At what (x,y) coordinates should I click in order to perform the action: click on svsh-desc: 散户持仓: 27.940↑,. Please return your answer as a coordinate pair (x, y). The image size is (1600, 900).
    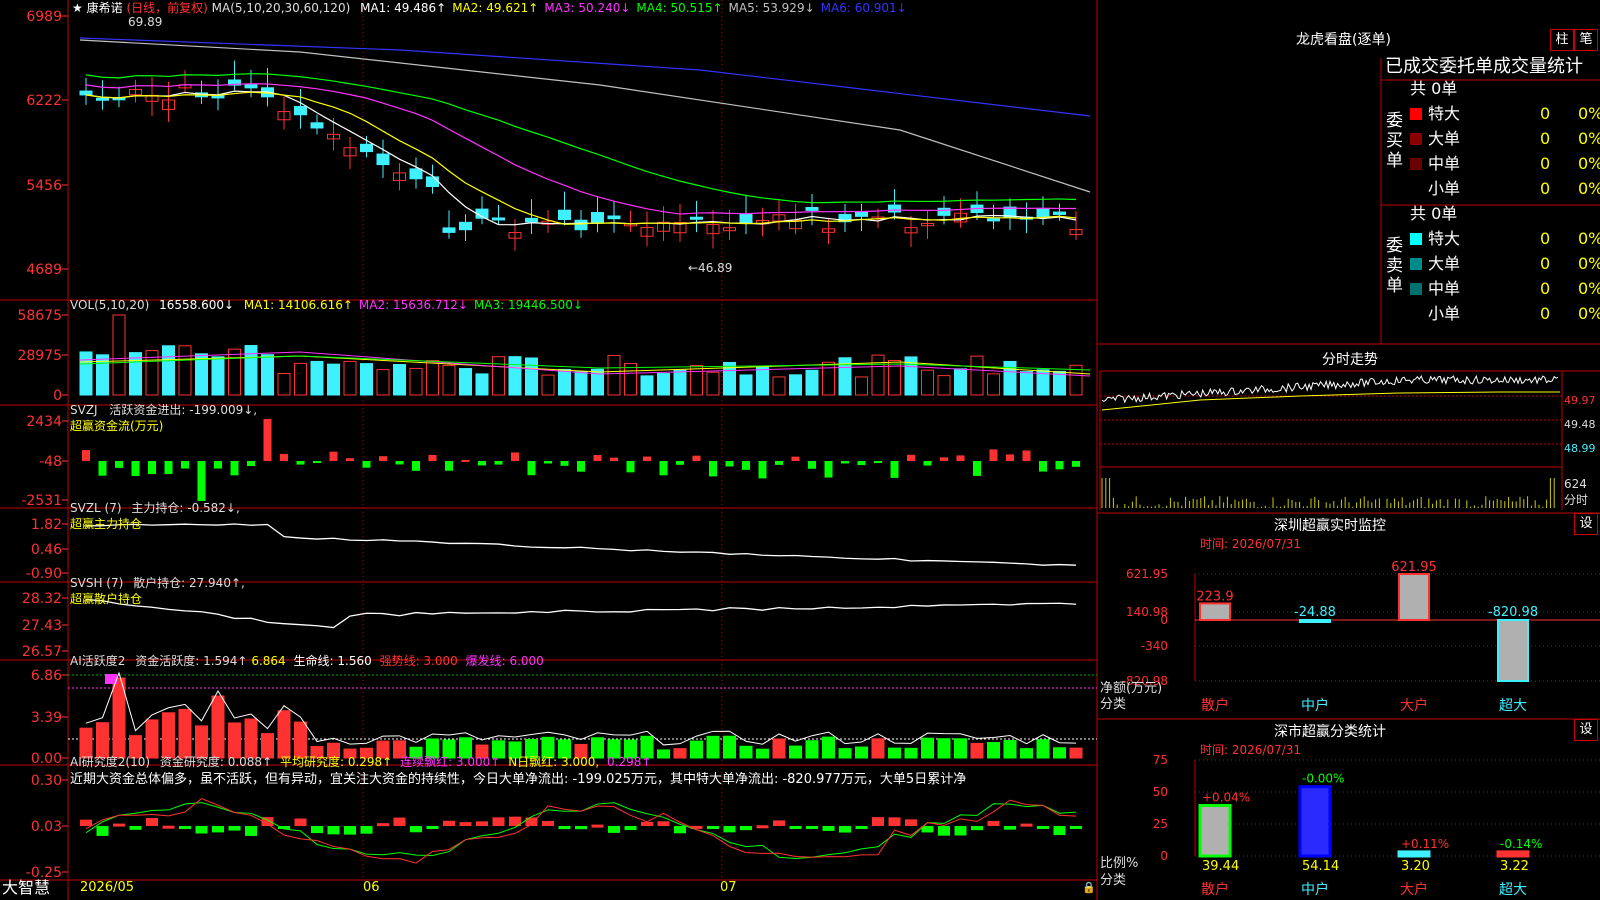
    Looking at the image, I should click on (189, 583).